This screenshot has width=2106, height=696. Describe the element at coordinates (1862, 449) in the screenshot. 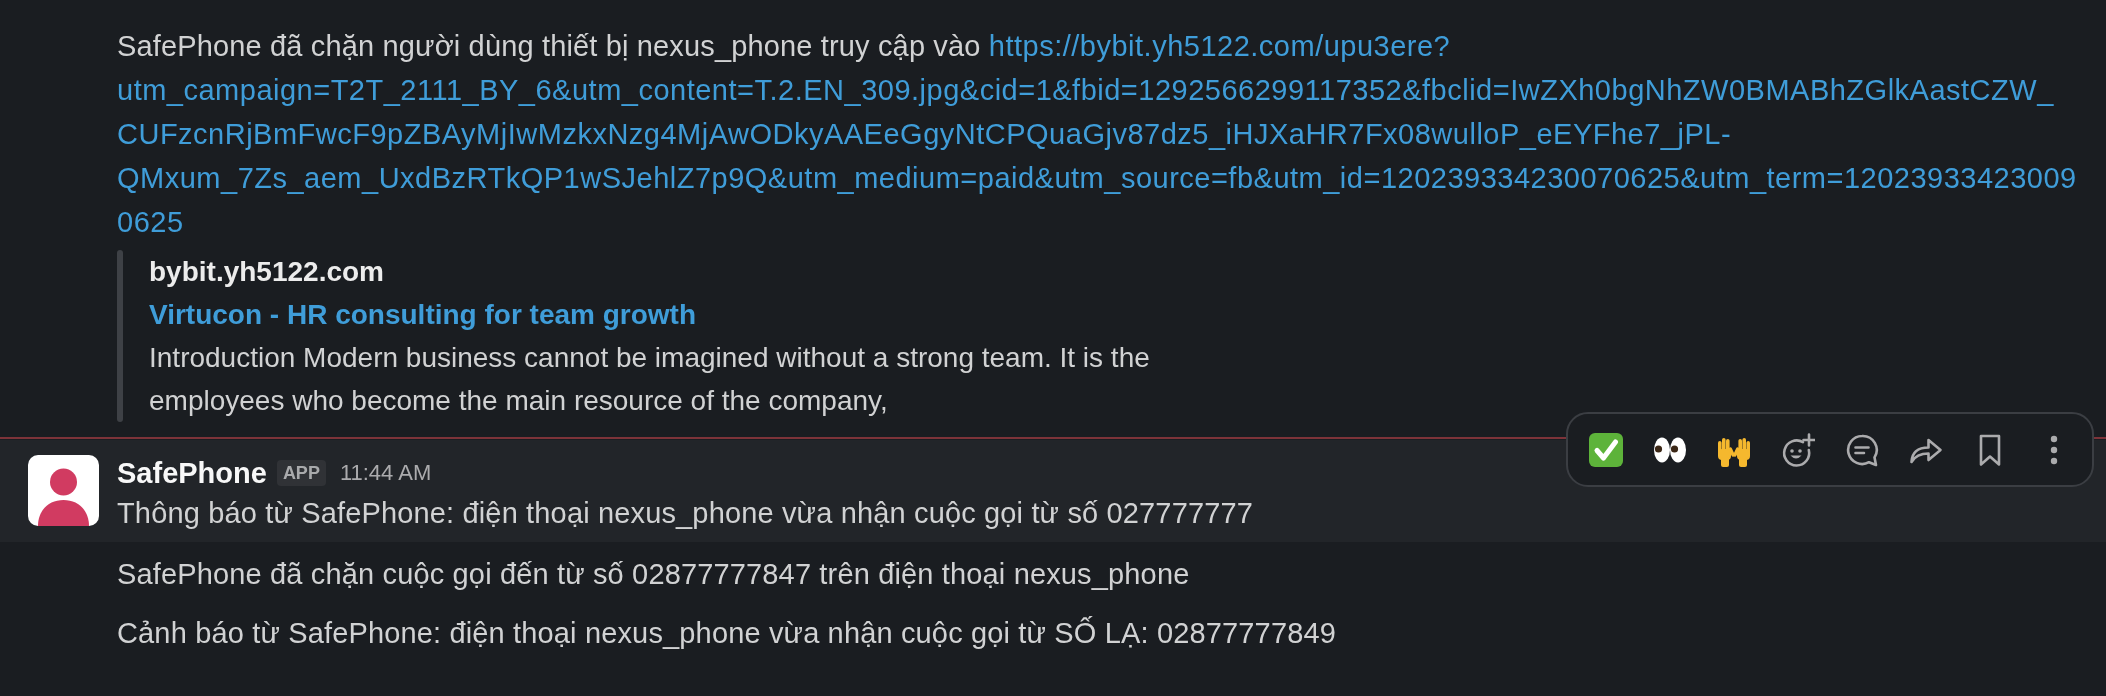

I see `speech-bubble-icon` at that location.